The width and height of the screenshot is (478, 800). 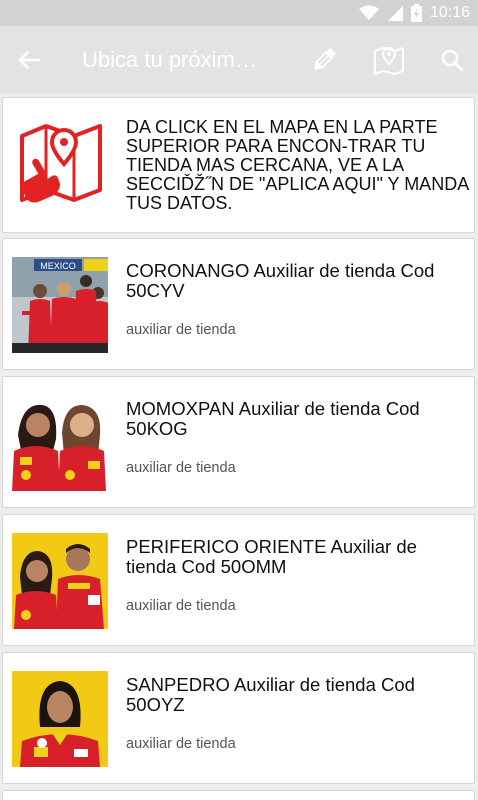 I want to click on staff-photo-1: MEXICO, so click(x=60, y=305).